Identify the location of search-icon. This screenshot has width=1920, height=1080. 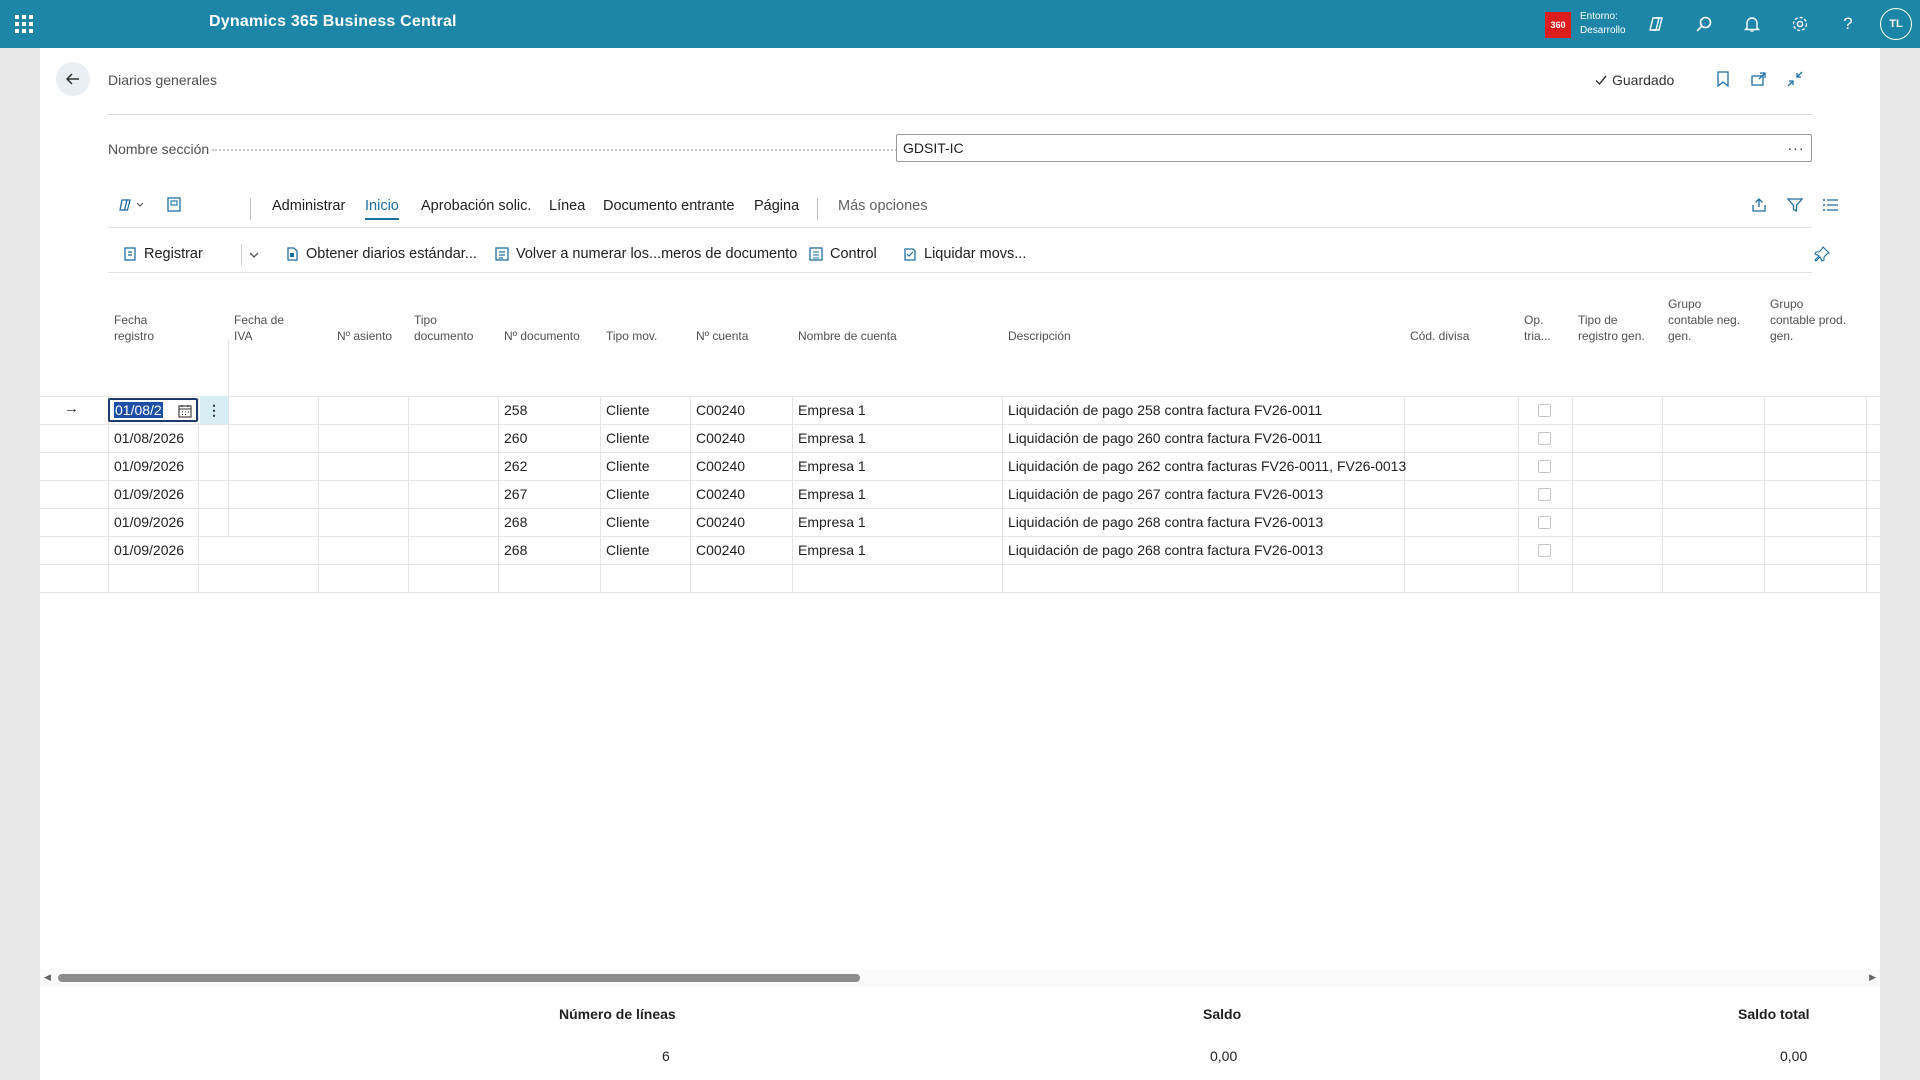
(1704, 24).